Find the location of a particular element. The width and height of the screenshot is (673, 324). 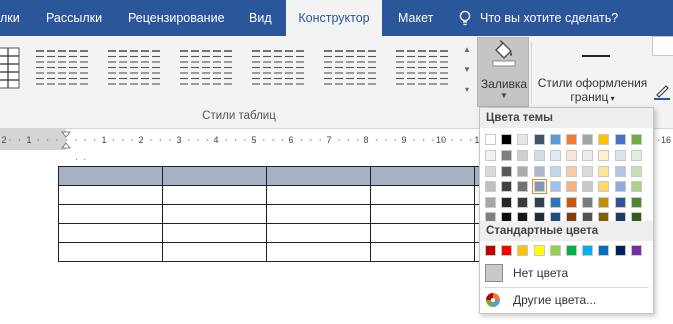

tab-layout: Макет is located at coordinates (415, 18).